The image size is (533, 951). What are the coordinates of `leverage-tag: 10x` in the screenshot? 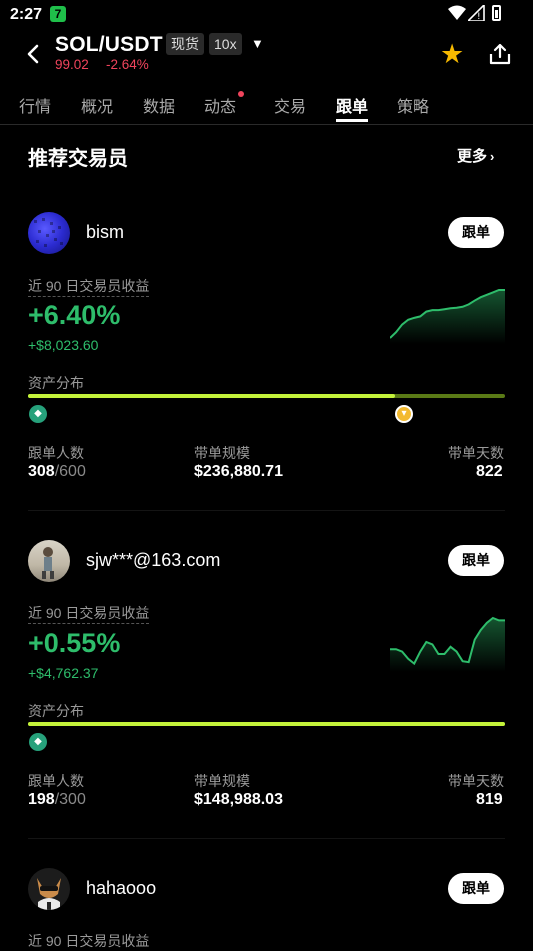 It's located at (225, 44).